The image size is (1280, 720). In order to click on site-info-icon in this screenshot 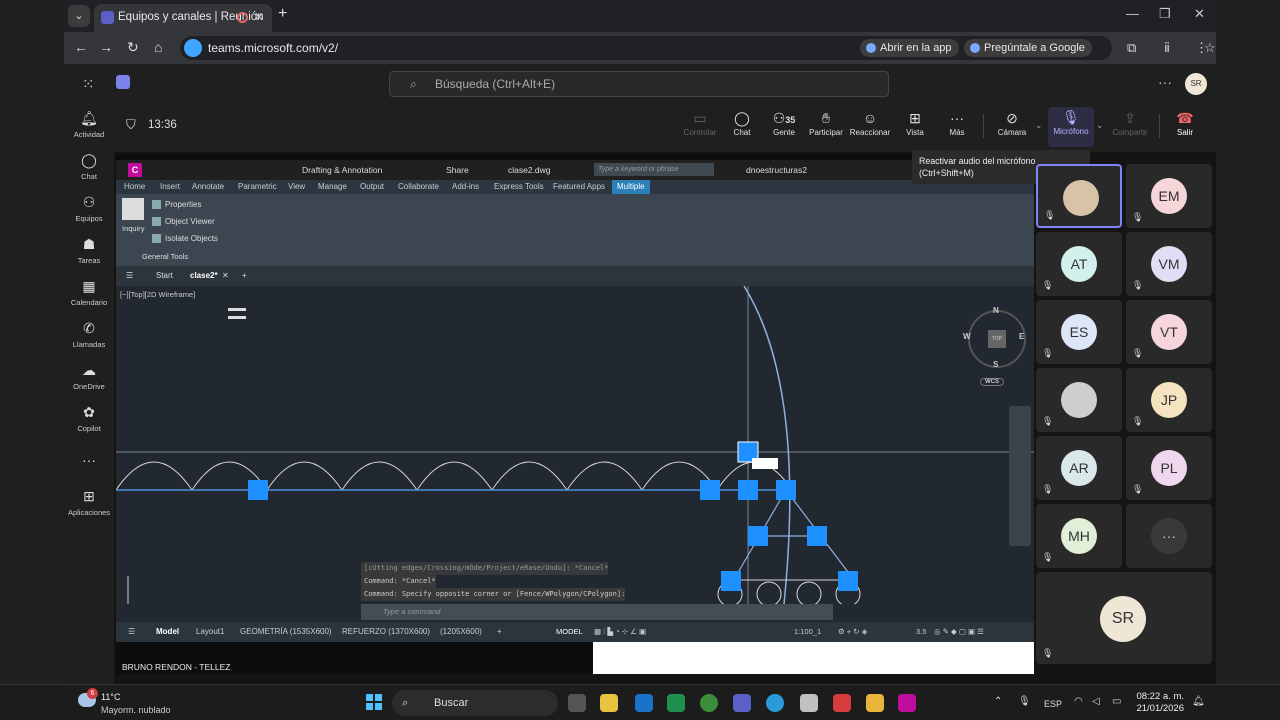, I will do `click(193, 48)`.